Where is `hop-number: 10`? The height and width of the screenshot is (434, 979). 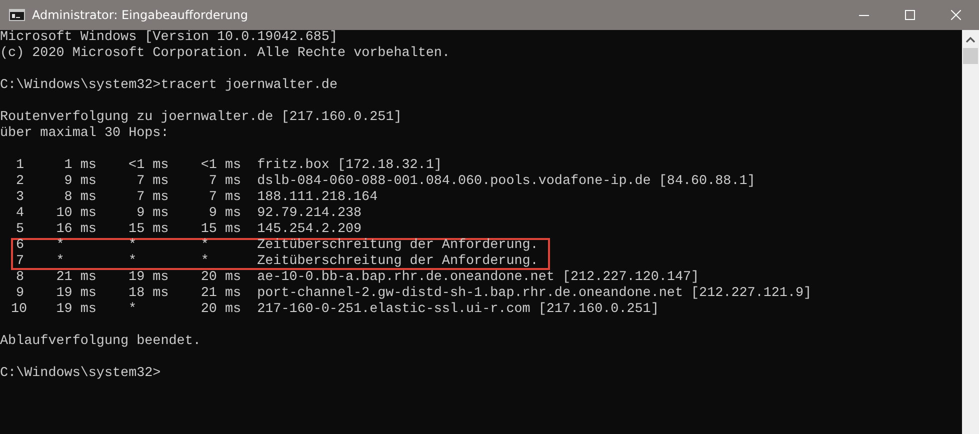 hop-number: 10 is located at coordinates (19, 309).